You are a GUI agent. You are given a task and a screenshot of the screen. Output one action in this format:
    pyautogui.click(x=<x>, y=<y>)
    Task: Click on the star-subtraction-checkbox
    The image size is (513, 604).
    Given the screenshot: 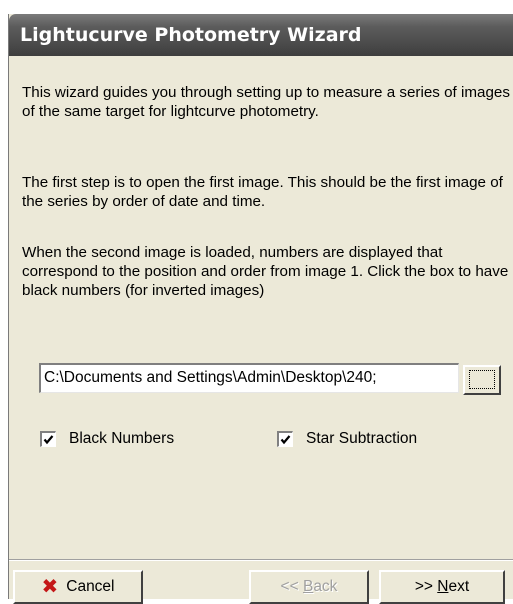 What is the action you would take?
    pyautogui.click(x=285, y=439)
    